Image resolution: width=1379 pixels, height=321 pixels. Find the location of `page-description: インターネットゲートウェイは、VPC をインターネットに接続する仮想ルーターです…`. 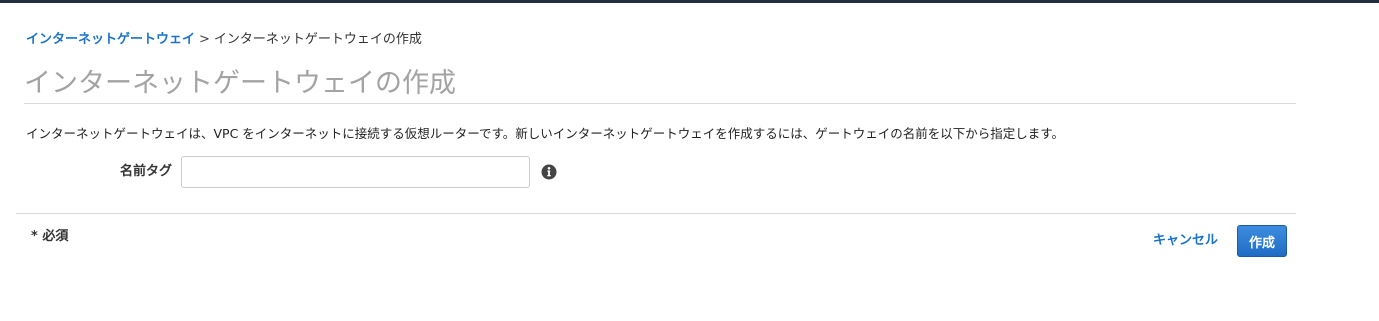

page-description: インターネットゲートウェイは、VPC をインターネットに接続する仮想ルーターです… is located at coordinates (545, 133).